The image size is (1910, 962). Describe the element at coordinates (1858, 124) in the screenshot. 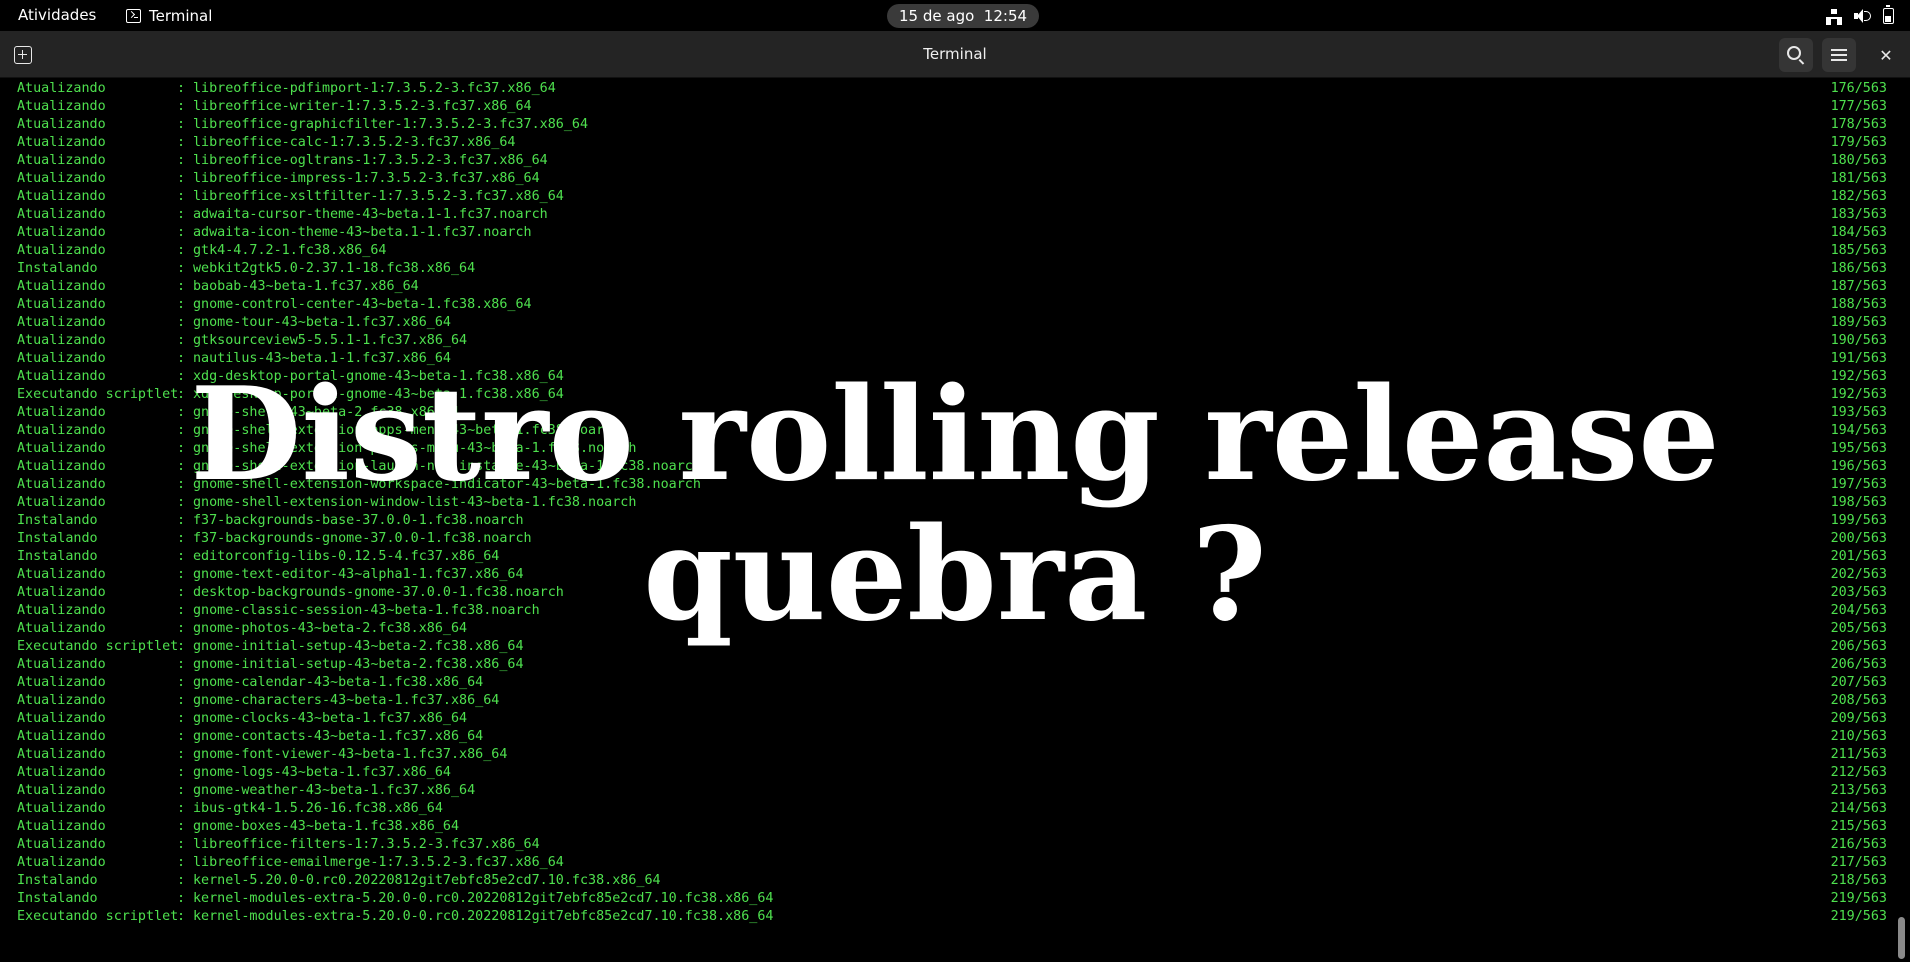

I see `line-progress-count: 178/563` at that location.